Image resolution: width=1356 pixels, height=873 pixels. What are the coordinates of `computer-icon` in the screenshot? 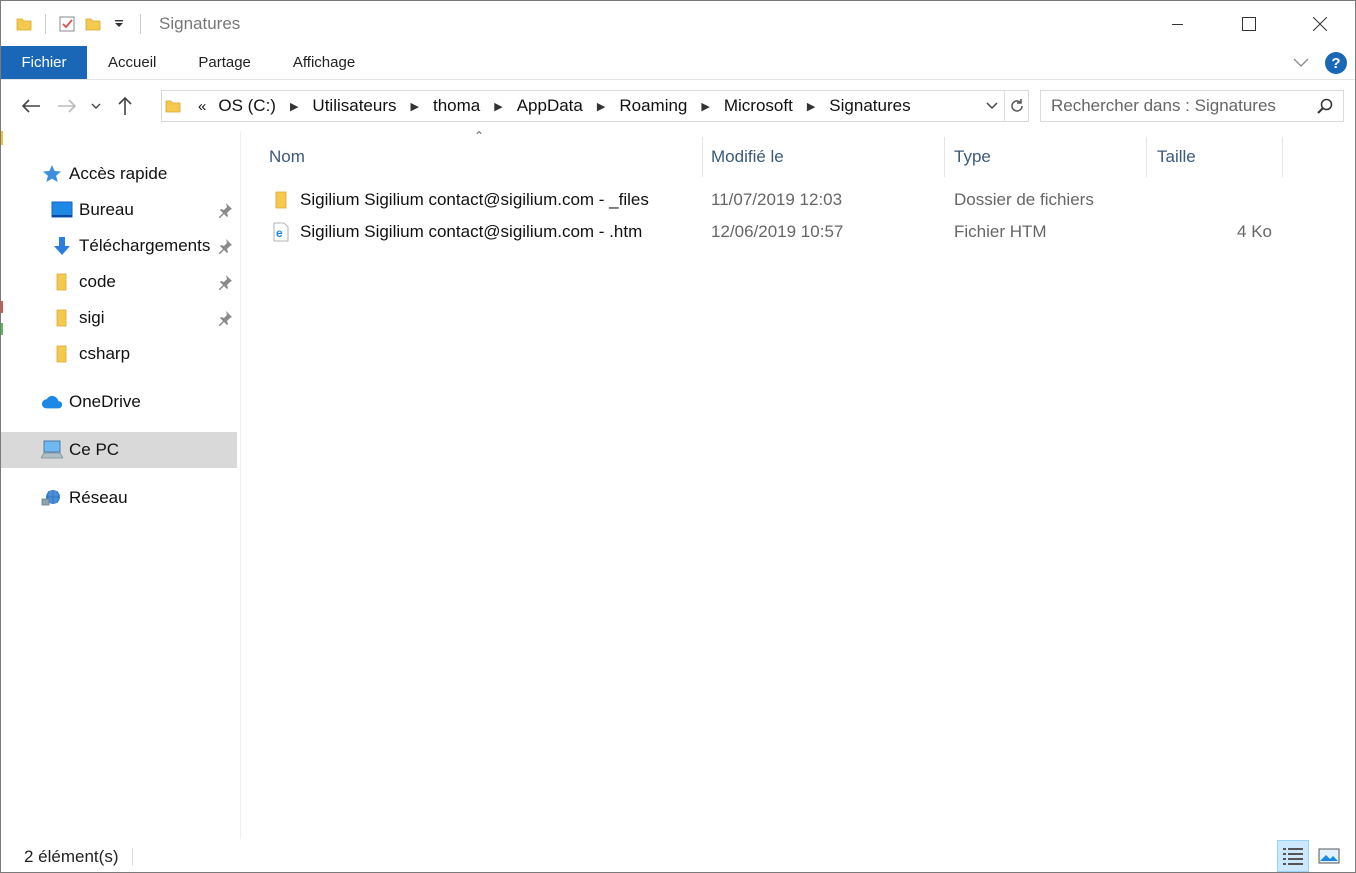 It's located at (52, 450).